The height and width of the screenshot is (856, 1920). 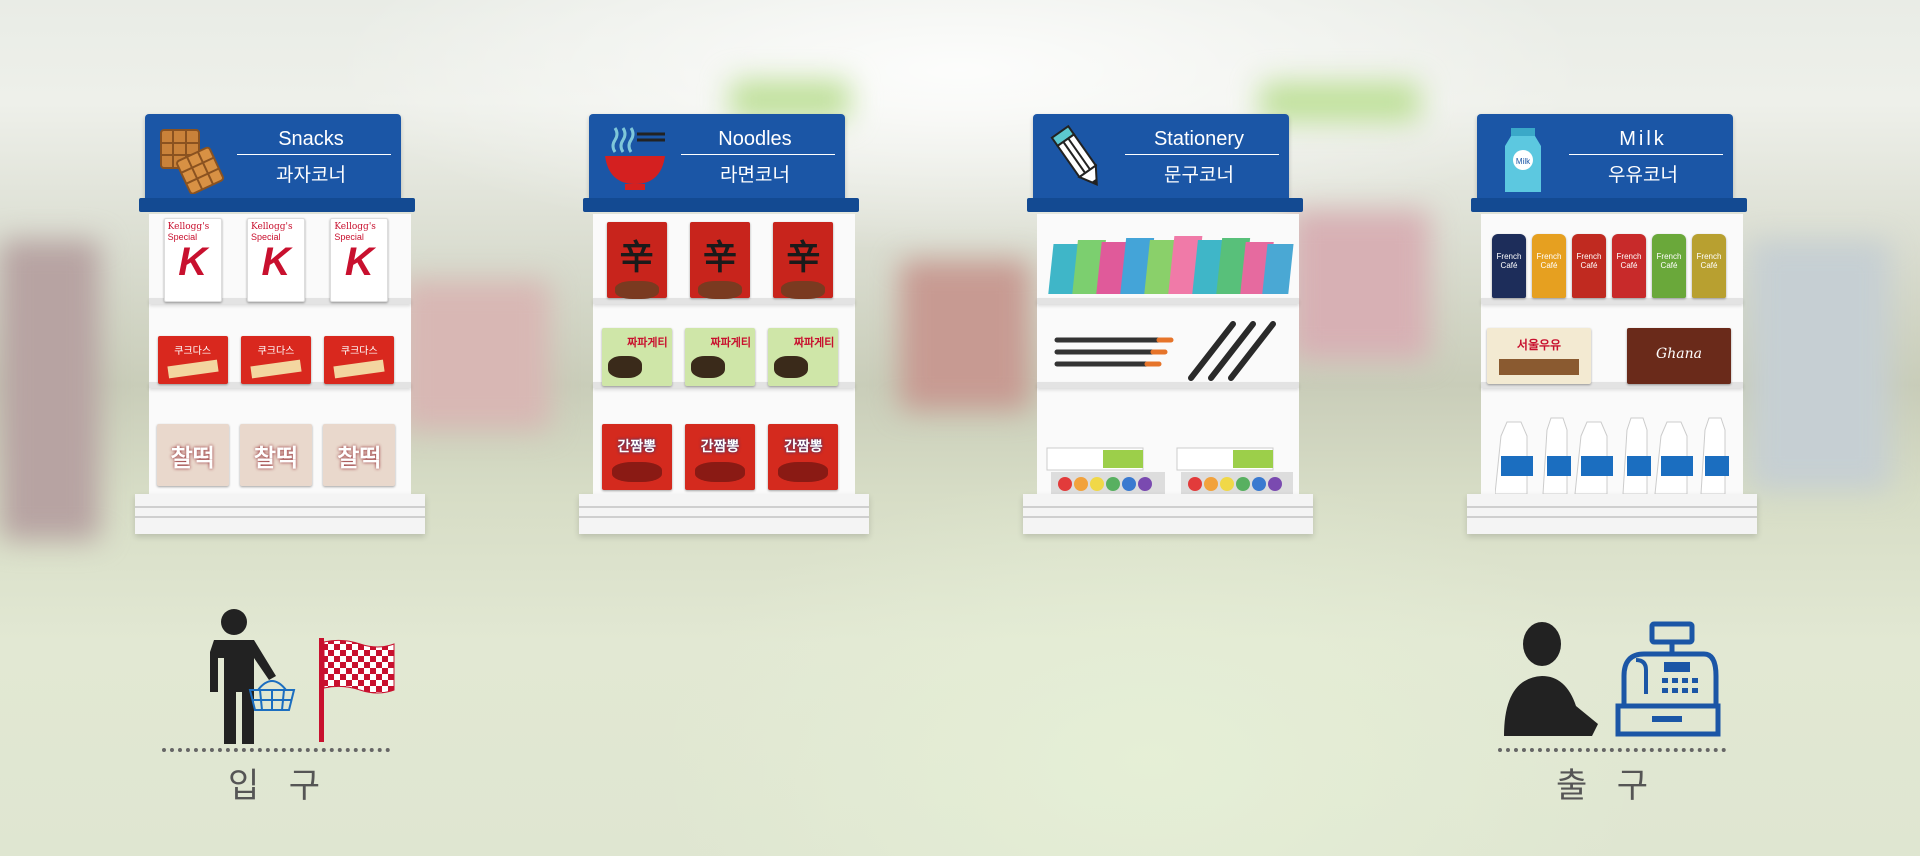 I want to click on product-row: 짜파게티 짜파게티 짜파게티, so click(x=720, y=357).